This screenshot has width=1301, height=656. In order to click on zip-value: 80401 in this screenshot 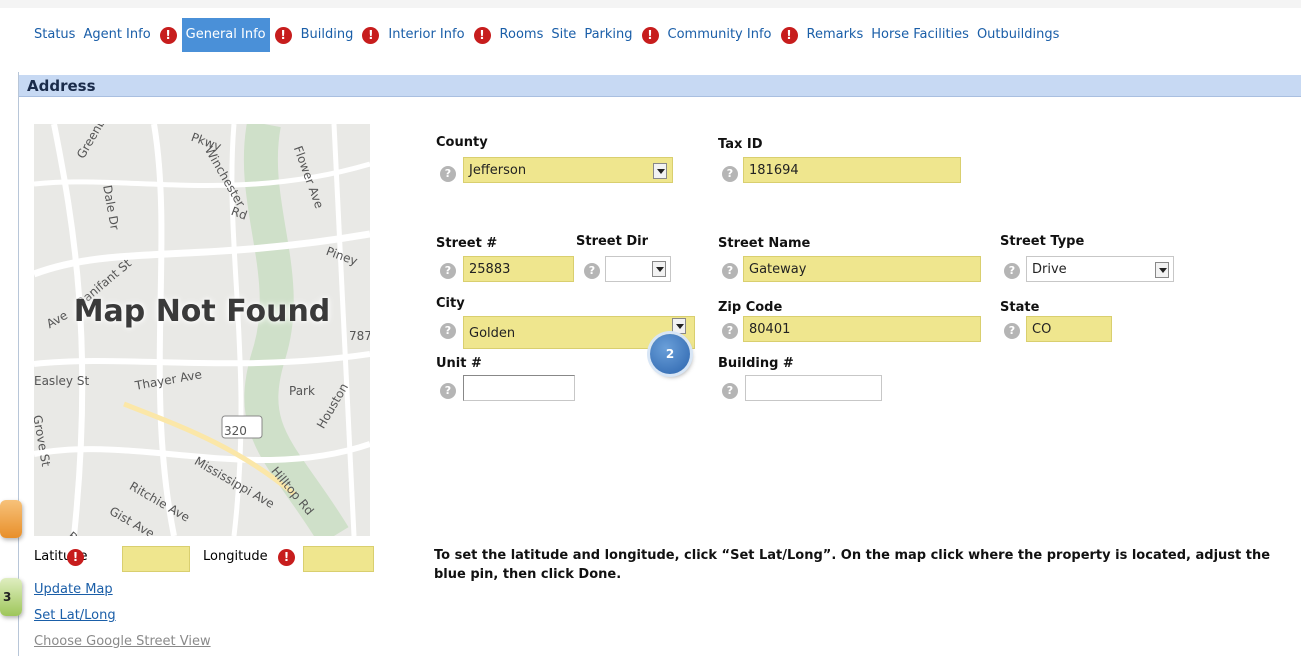, I will do `click(770, 329)`.